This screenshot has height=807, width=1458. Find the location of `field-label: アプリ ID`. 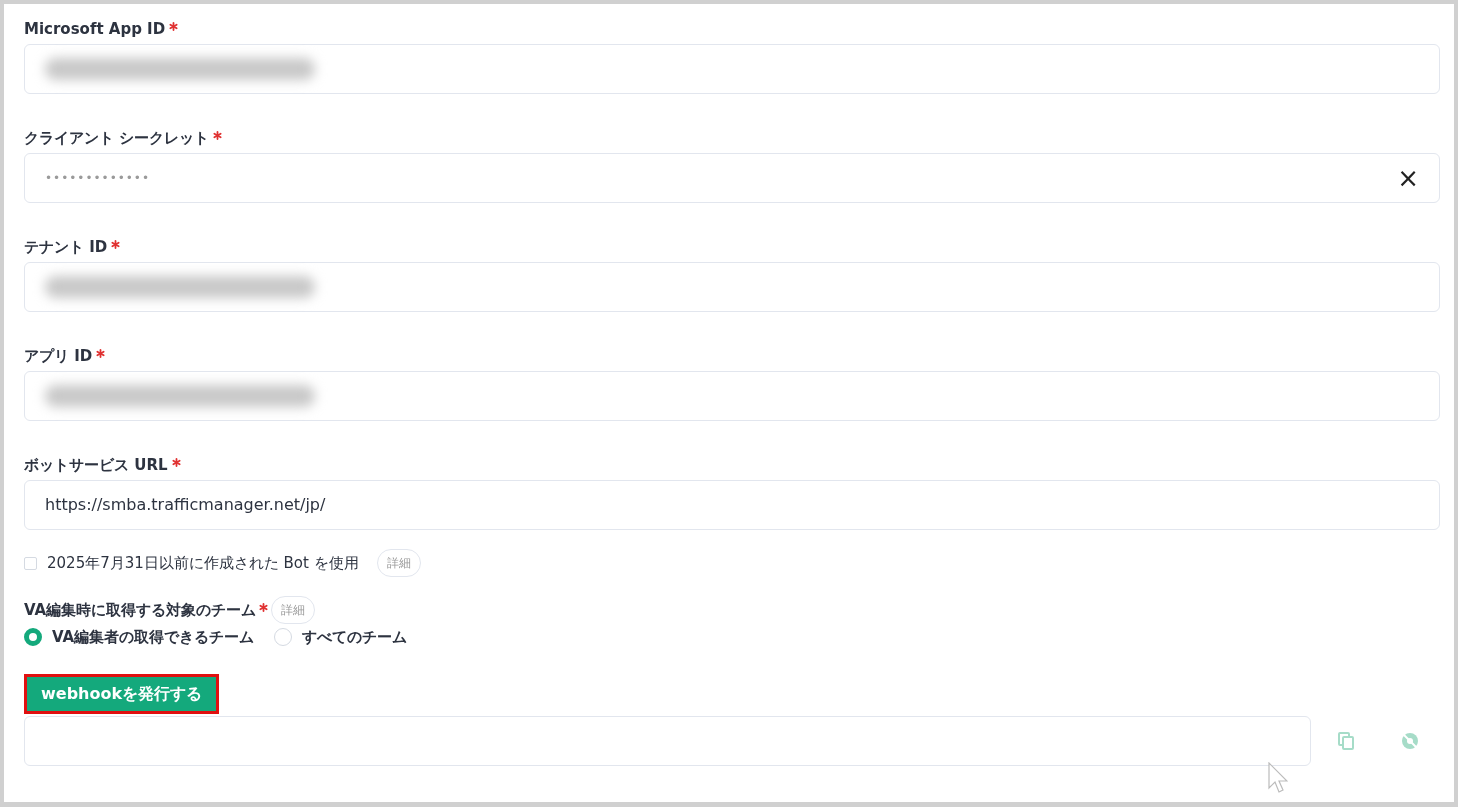

field-label: アプリ ID is located at coordinates (58, 356).